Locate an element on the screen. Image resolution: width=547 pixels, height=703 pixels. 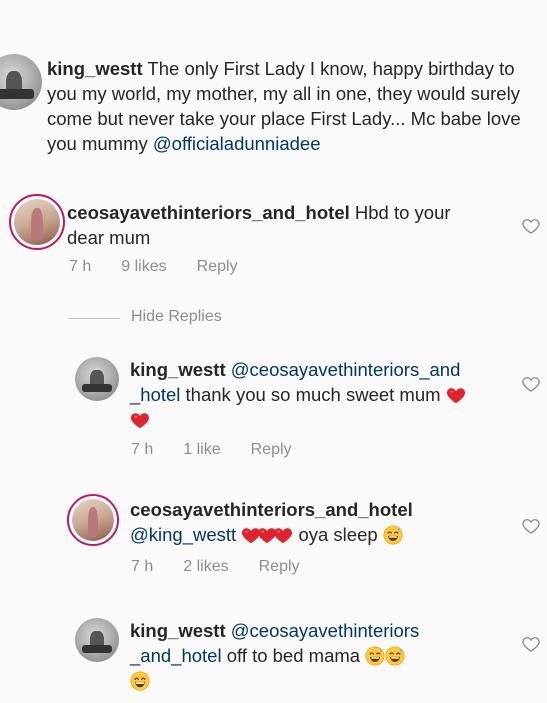
likes-count: 2 likes is located at coordinates (205, 567).